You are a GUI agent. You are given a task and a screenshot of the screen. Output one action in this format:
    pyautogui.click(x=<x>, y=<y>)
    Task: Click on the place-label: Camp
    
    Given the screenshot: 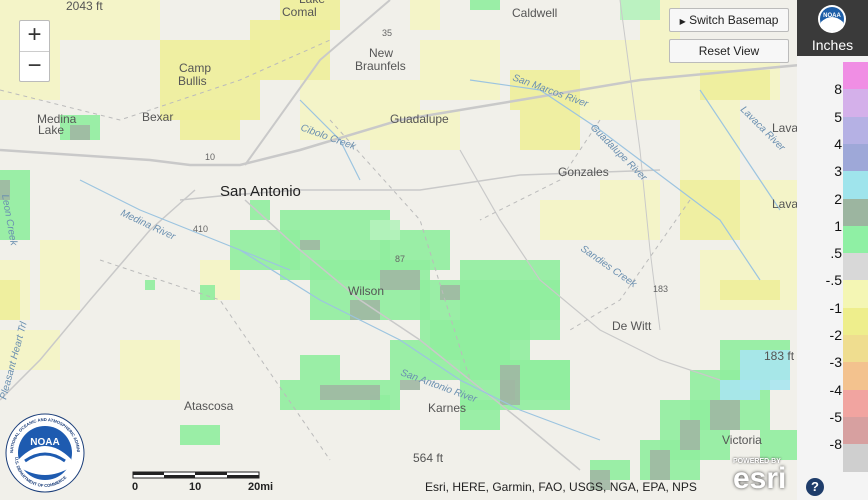 What is the action you would take?
    pyautogui.click(x=195, y=68)
    